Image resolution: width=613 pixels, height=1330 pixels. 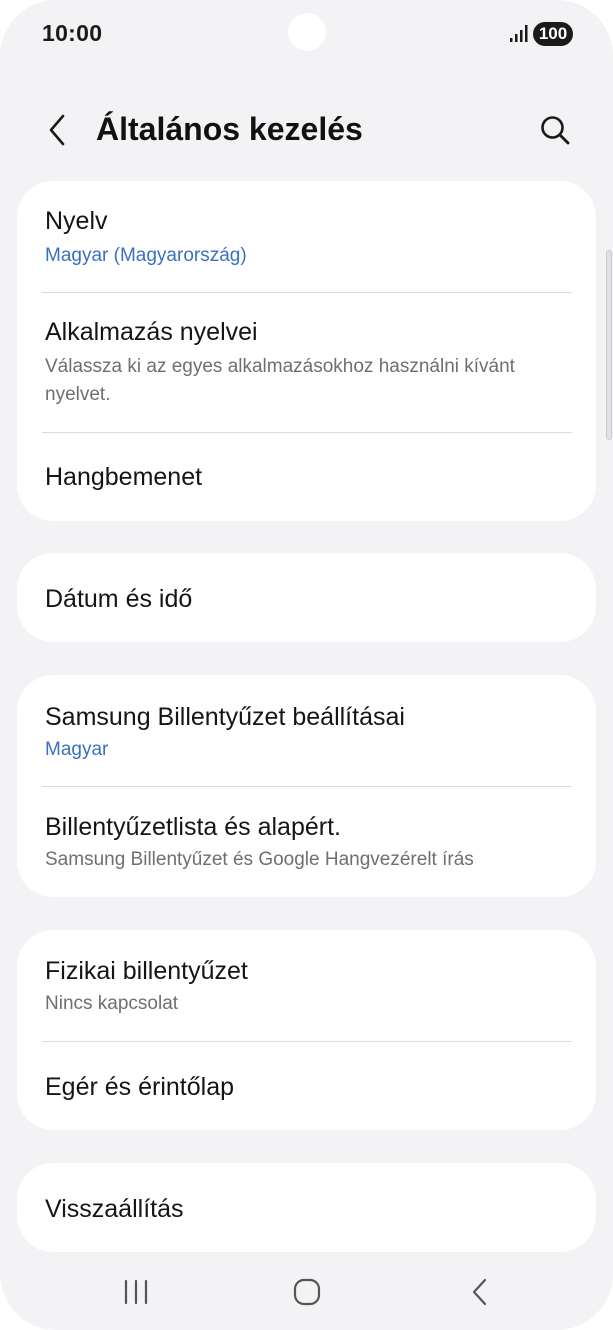 What do you see at coordinates (480, 1292) in the screenshot?
I see `back-icon` at bounding box center [480, 1292].